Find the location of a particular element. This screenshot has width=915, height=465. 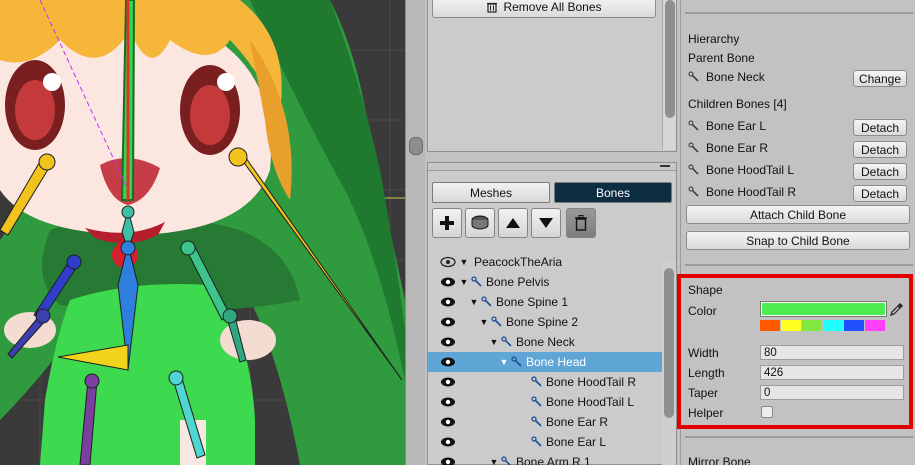

children-bones-label: Children Bones [4] is located at coordinates (737, 104).